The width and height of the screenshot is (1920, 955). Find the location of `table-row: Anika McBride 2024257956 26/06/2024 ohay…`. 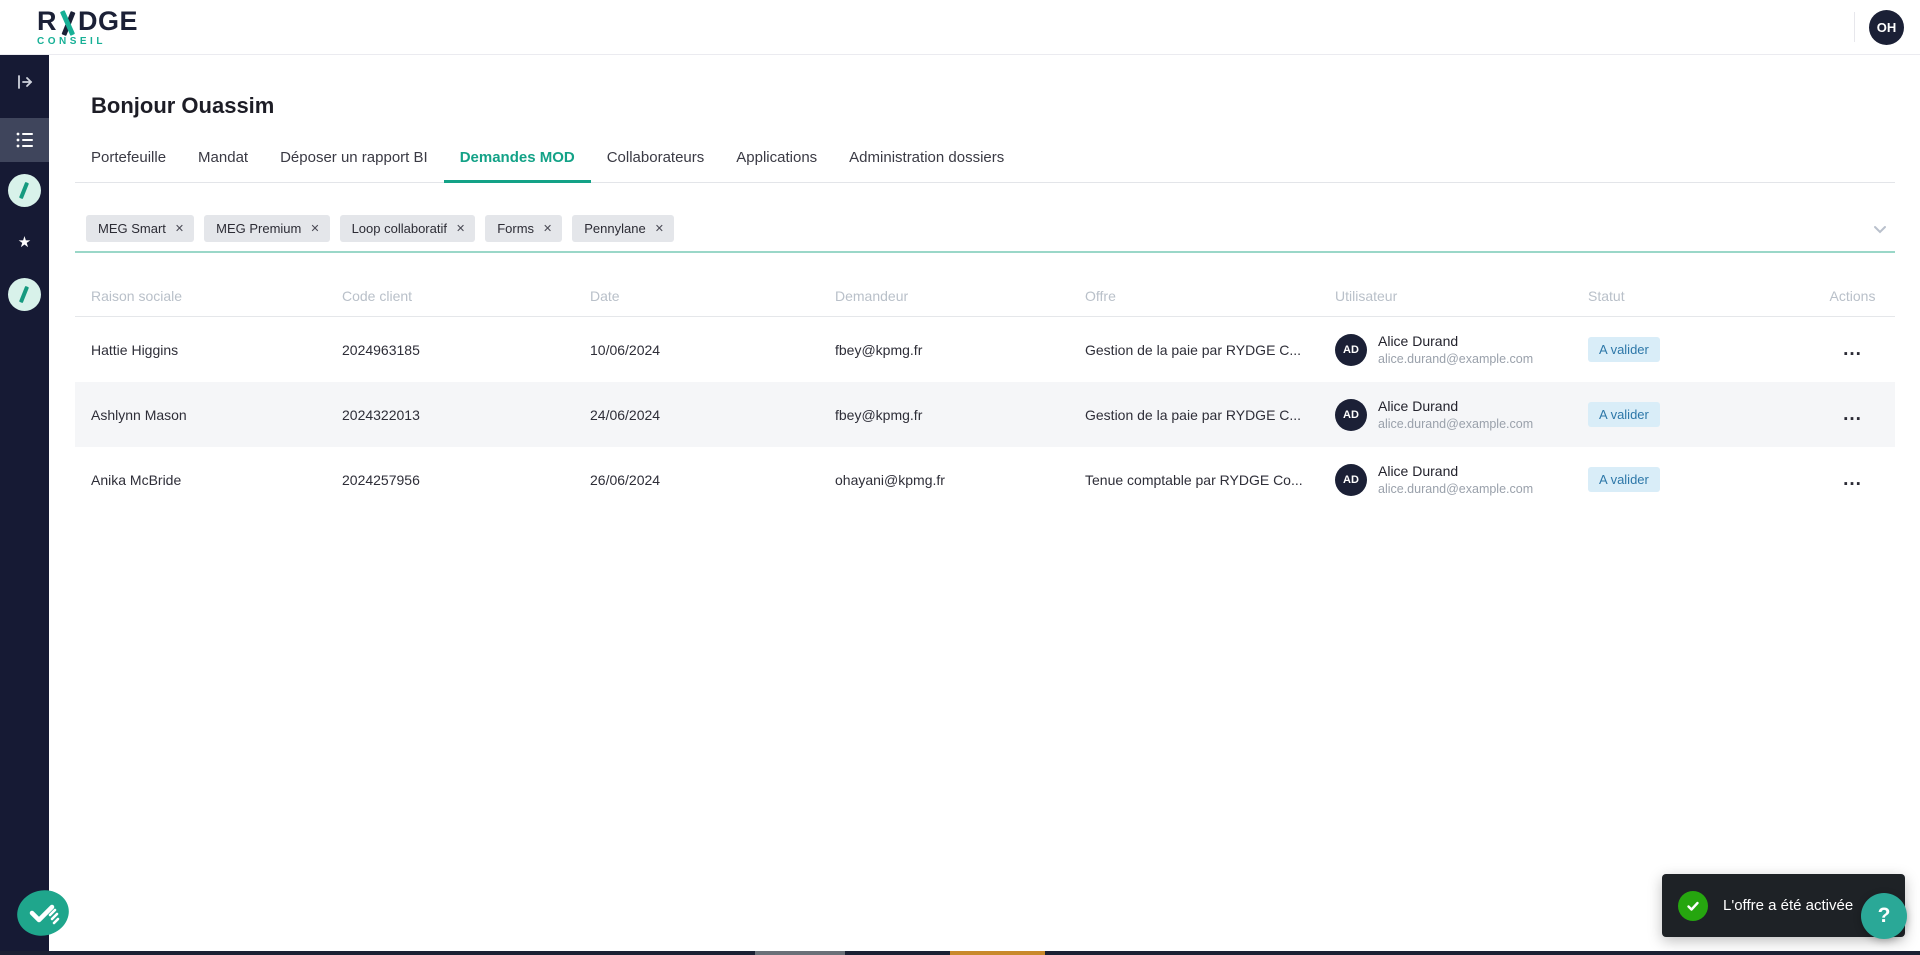

table-row: Anika McBride 2024257956 26/06/2024 ohay… is located at coordinates (985, 479).